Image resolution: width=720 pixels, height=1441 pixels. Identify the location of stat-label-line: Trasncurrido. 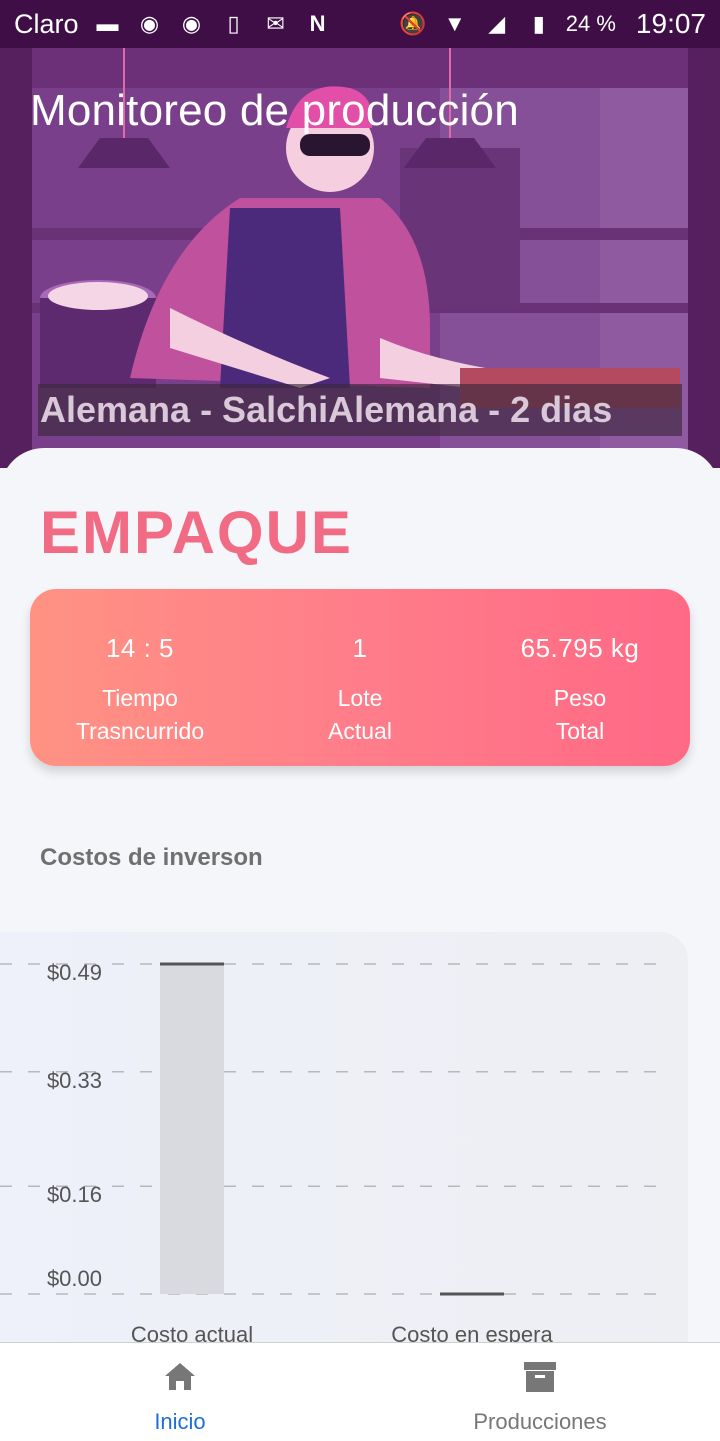
(140, 731).